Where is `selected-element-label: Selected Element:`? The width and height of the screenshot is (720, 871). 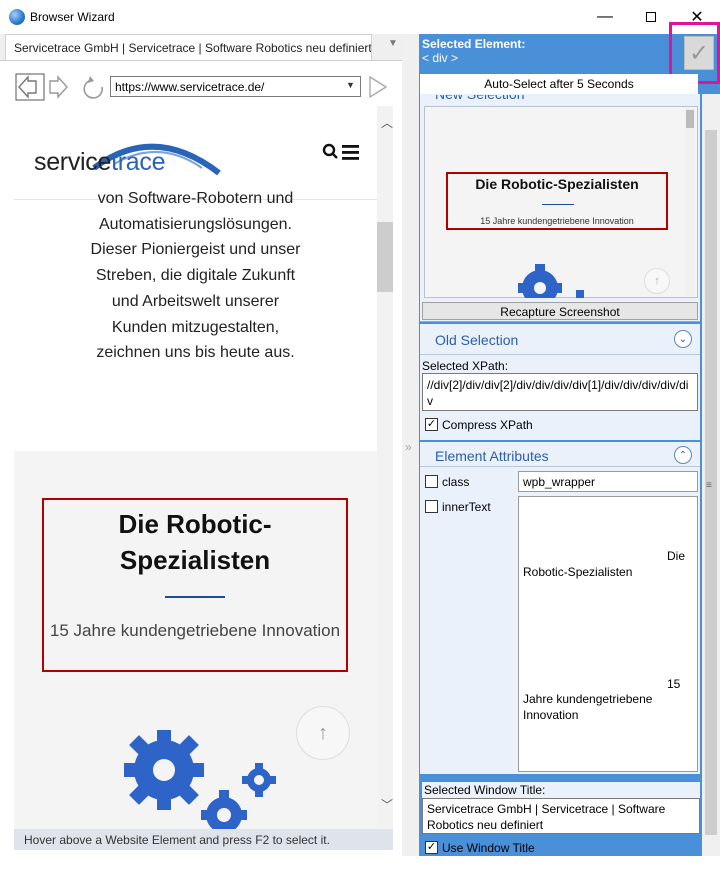
selected-element-label: Selected Element: is located at coordinates (474, 44).